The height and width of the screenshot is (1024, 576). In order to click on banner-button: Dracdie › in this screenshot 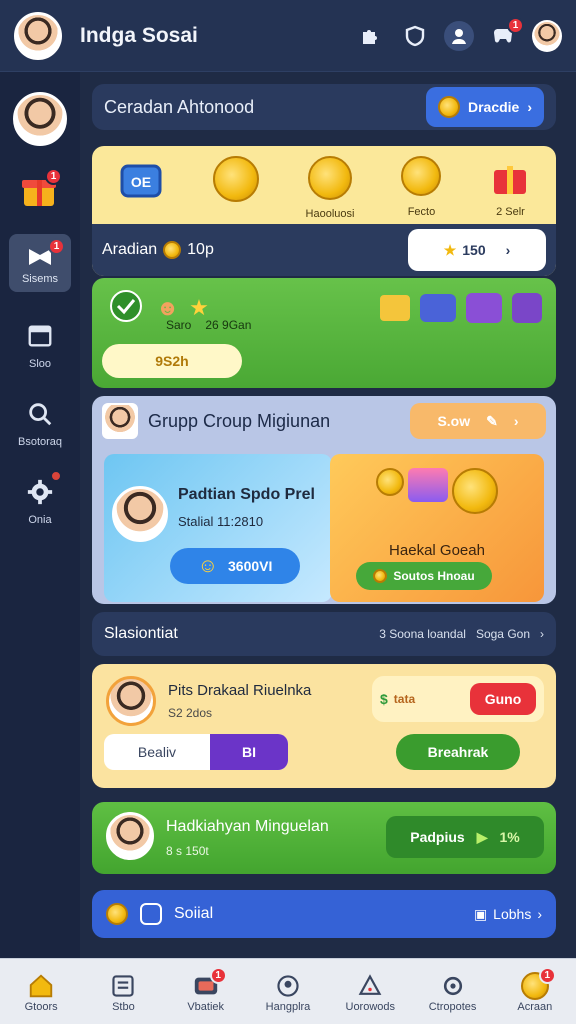, I will do `click(485, 107)`.